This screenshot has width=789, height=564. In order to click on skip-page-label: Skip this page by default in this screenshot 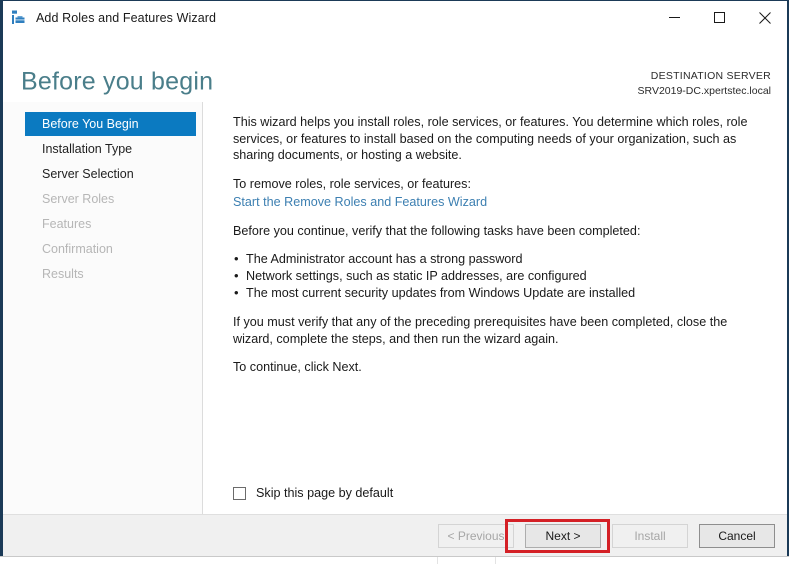, I will do `click(325, 493)`.